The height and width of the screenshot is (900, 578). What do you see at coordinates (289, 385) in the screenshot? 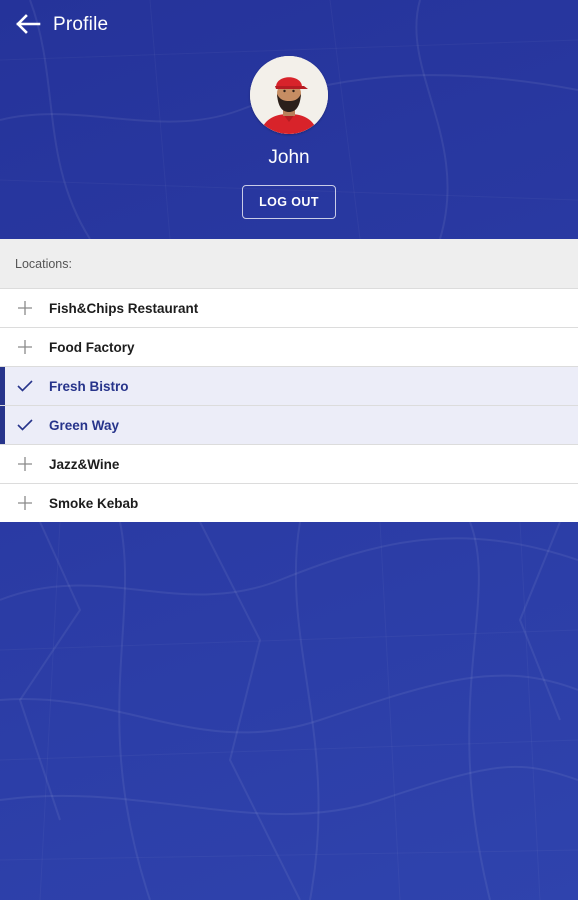
I see `location-item-selected: Fresh Bistro` at bounding box center [289, 385].